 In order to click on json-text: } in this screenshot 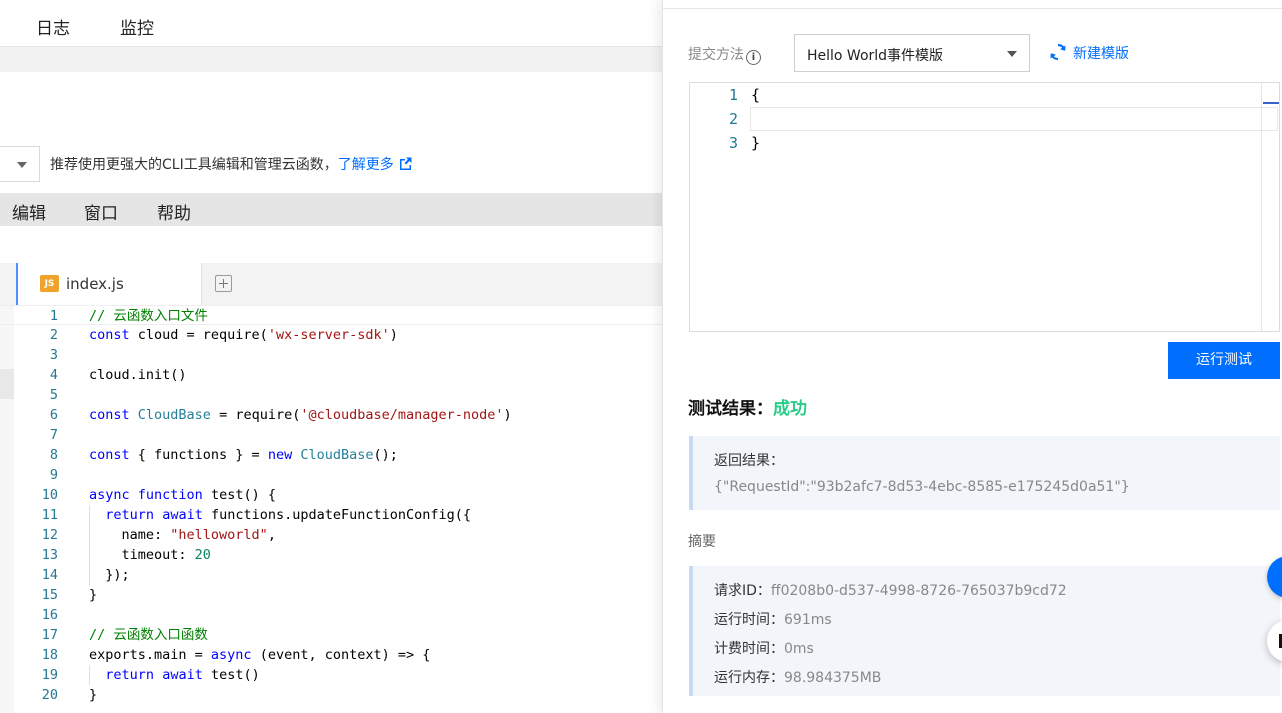, I will do `click(756, 143)`.